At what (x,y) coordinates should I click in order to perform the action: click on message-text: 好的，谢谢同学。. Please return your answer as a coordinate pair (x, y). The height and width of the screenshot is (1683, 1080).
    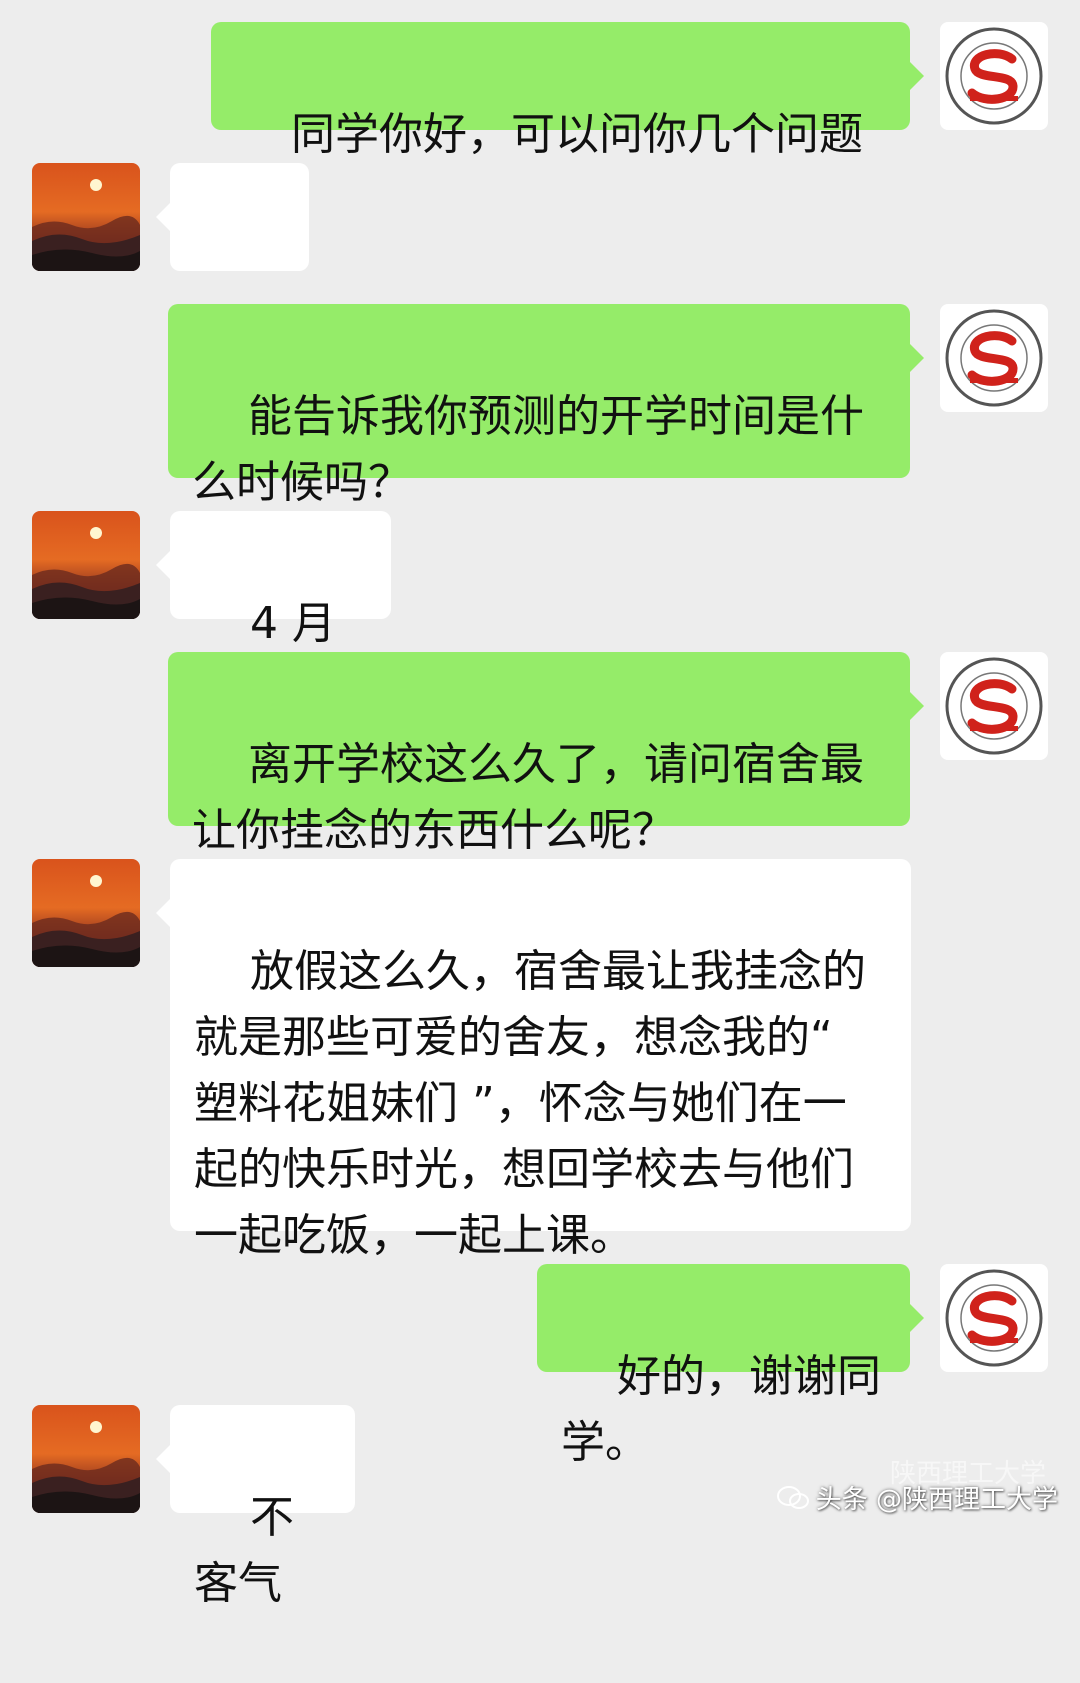
    Looking at the image, I should click on (721, 1409).